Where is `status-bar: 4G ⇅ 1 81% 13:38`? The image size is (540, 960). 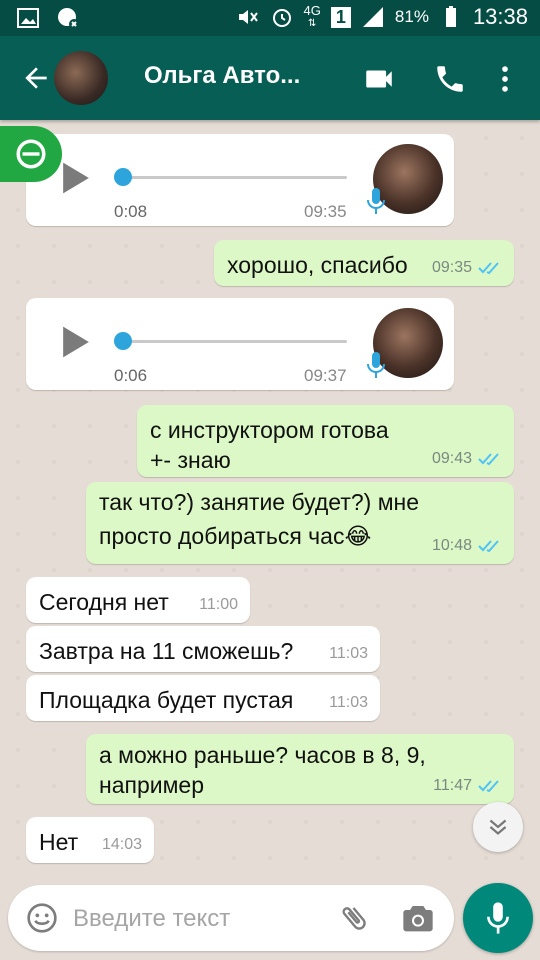 status-bar: 4G ⇅ 1 81% 13:38 is located at coordinates (270, 18).